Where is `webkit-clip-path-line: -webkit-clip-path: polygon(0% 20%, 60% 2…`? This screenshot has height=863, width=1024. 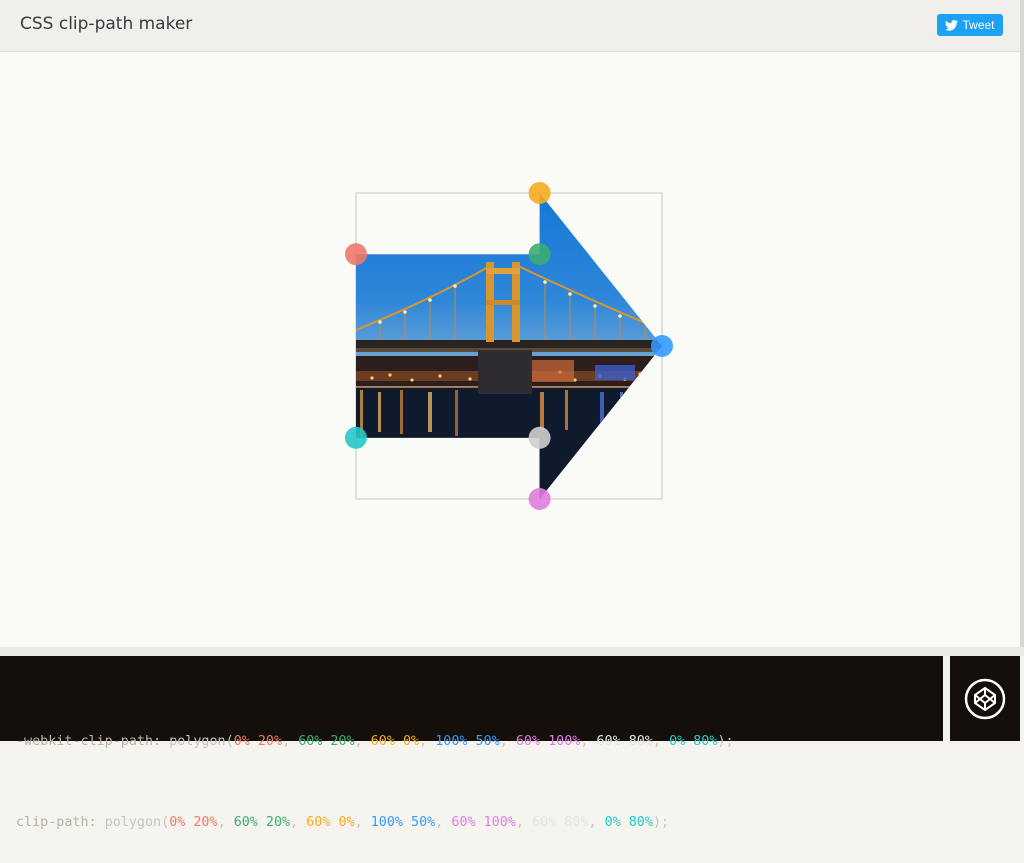
webkit-clip-path-line: -webkit-clip-path: polygon(0% 20%, 60% 2… is located at coordinates (471, 741).